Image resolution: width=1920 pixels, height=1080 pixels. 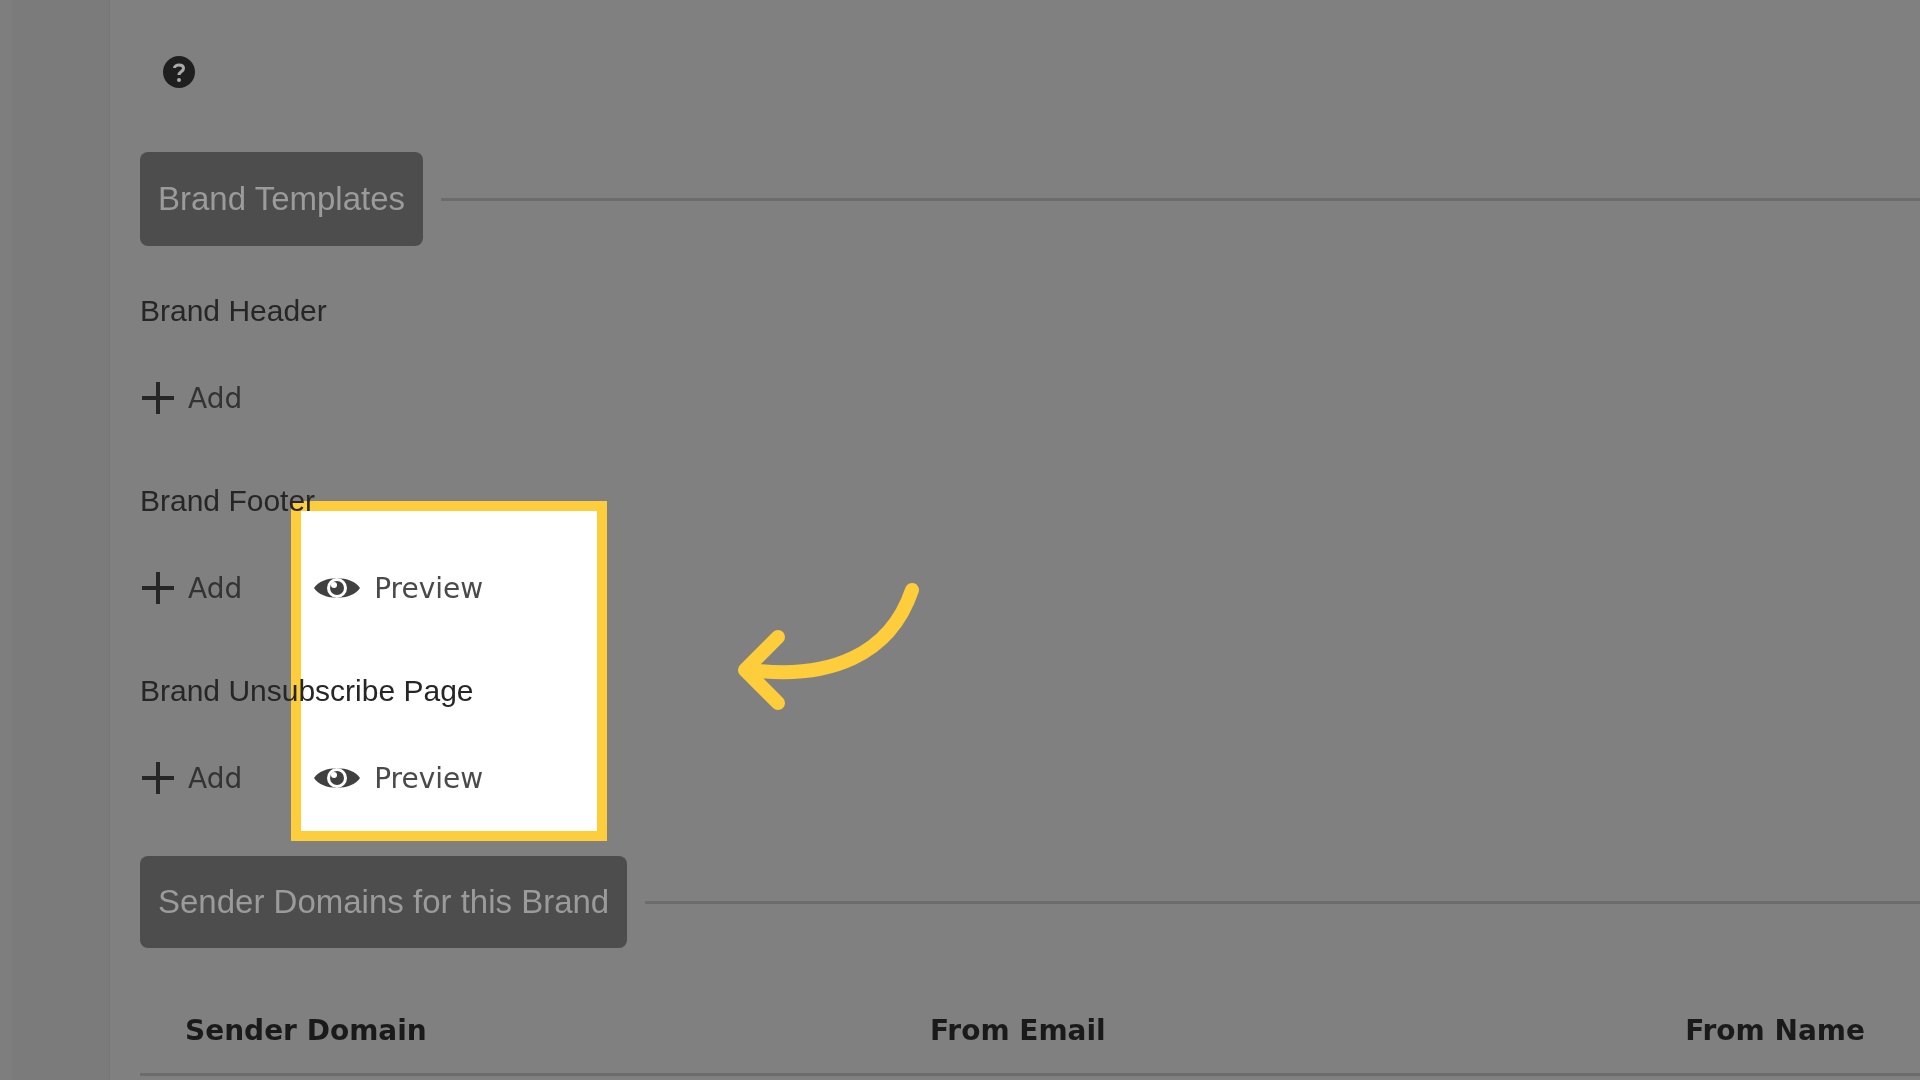 I want to click on template-label: Brand Footer, so click(x=228, y=501).